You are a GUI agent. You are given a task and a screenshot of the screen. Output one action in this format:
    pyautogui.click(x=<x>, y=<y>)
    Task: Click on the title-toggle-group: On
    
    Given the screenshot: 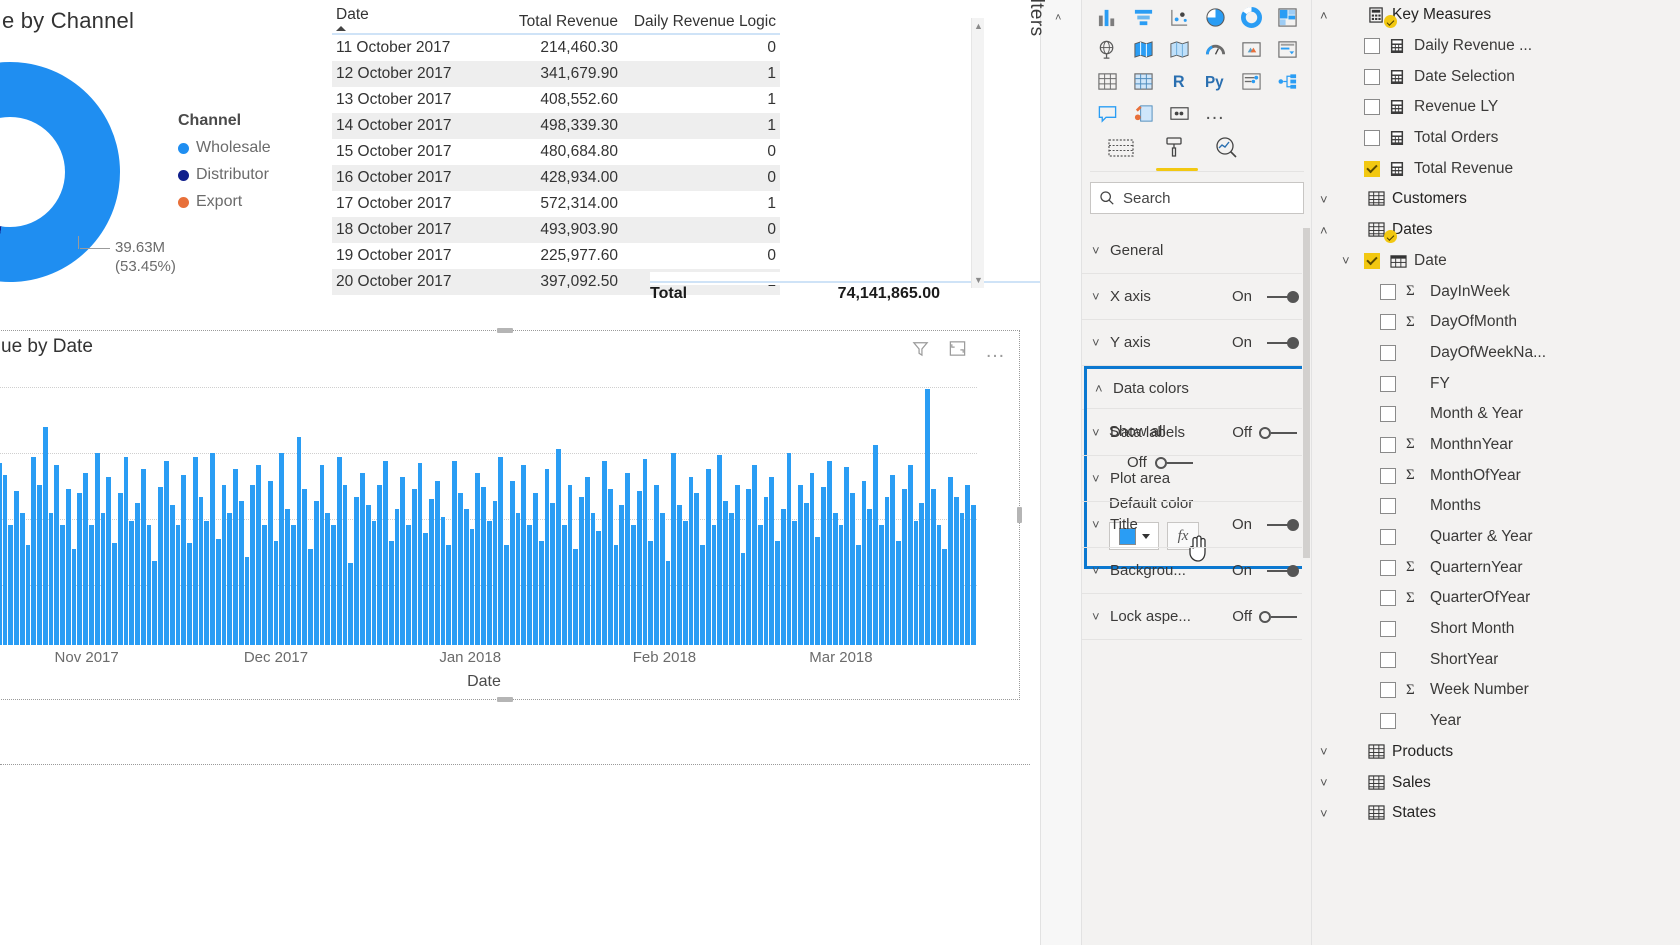 What is the action you would take?
    pyautogui.click(x=1265, y=524)
    